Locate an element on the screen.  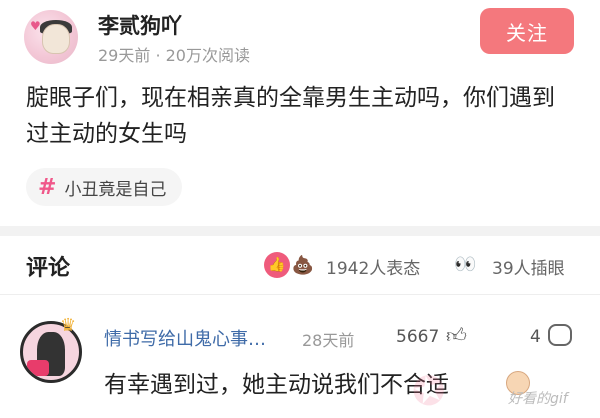
author-avatar: ♥ is located at coordinates (51, 37).